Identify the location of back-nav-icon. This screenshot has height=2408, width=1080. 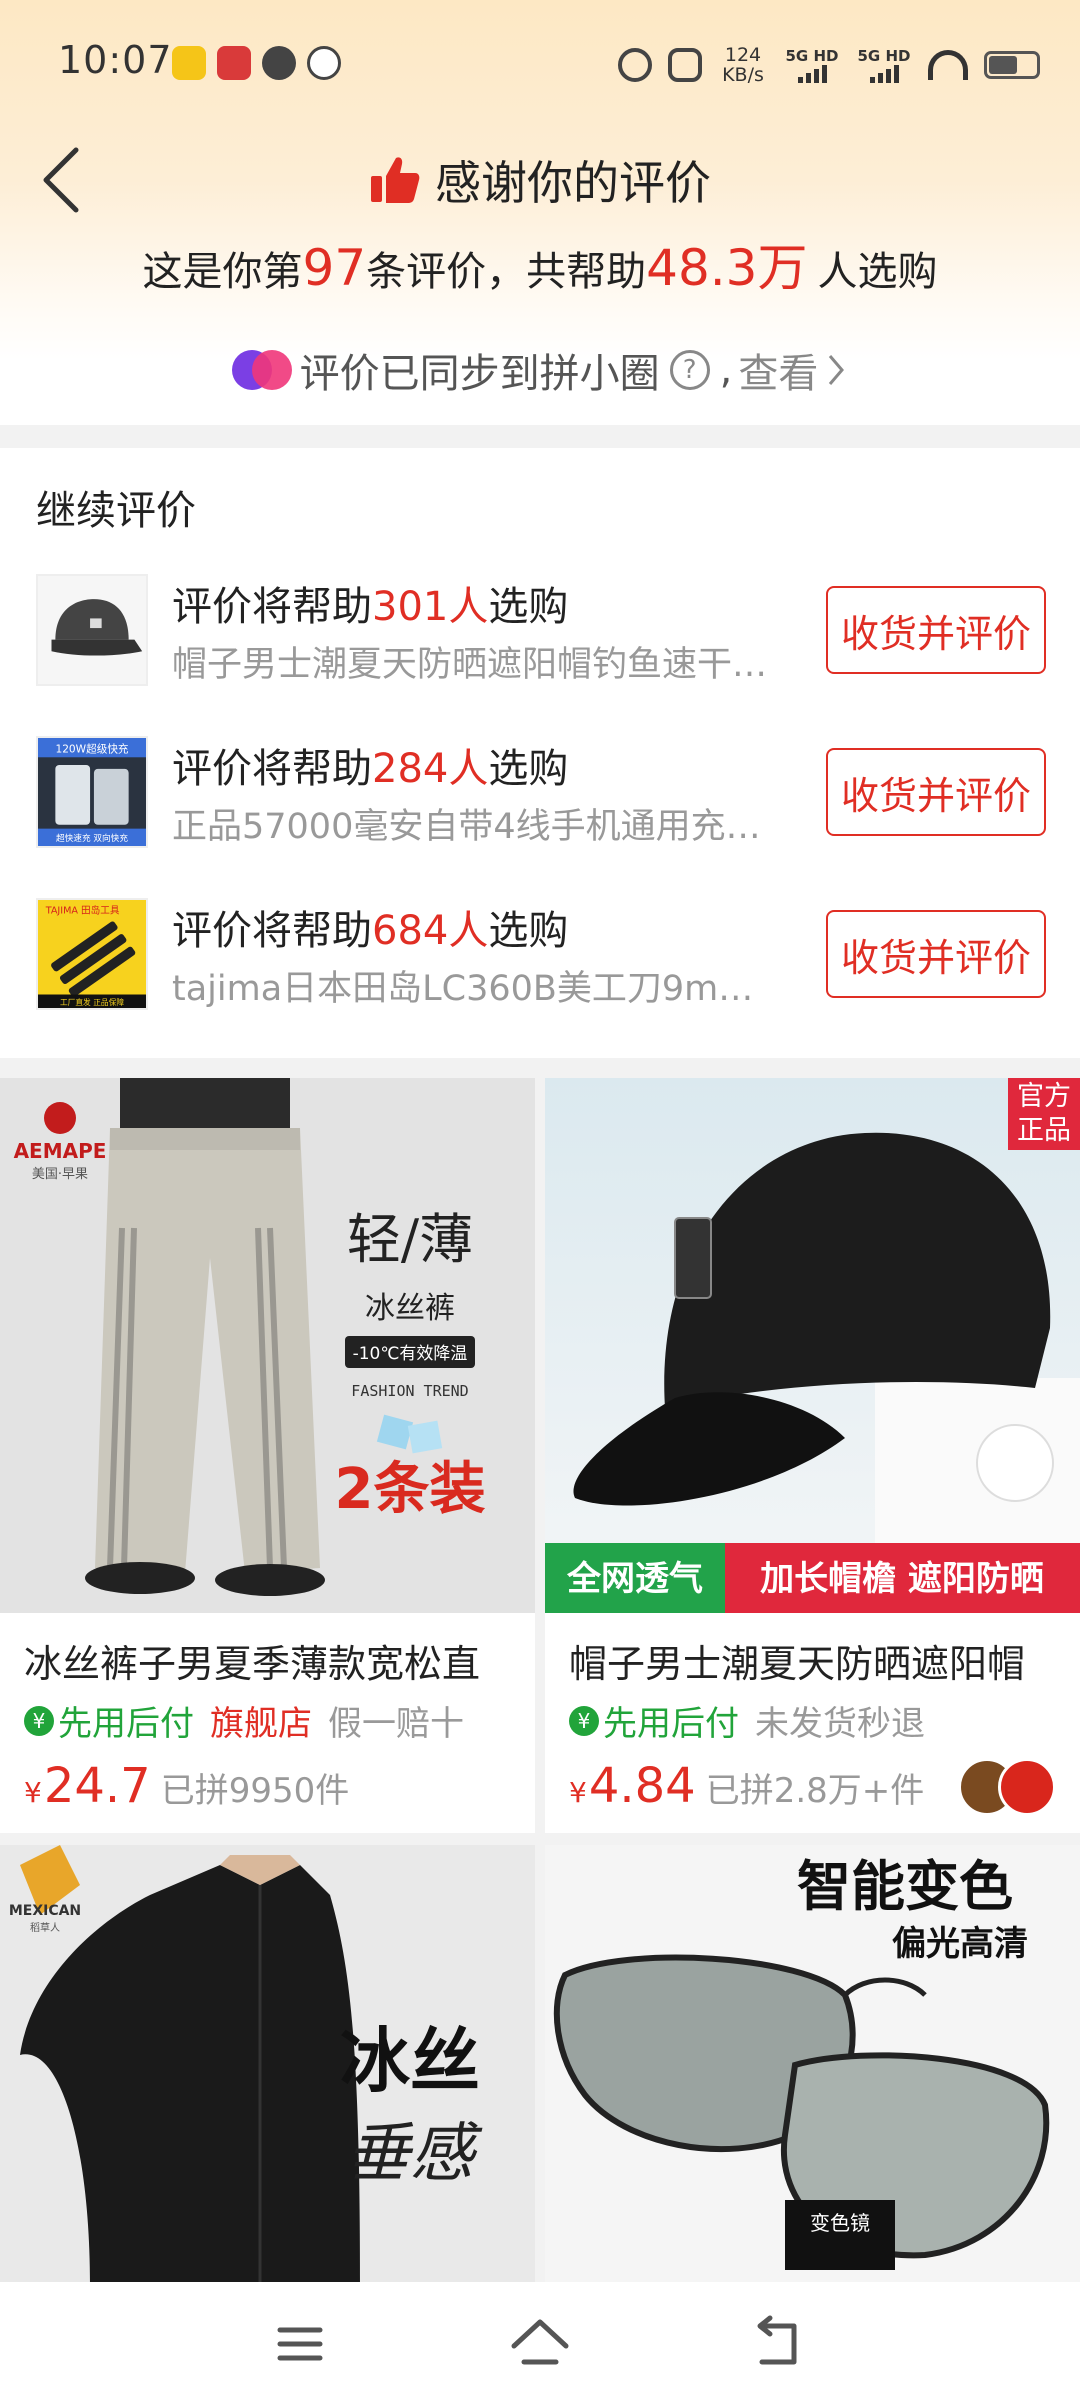
(780, 2344).